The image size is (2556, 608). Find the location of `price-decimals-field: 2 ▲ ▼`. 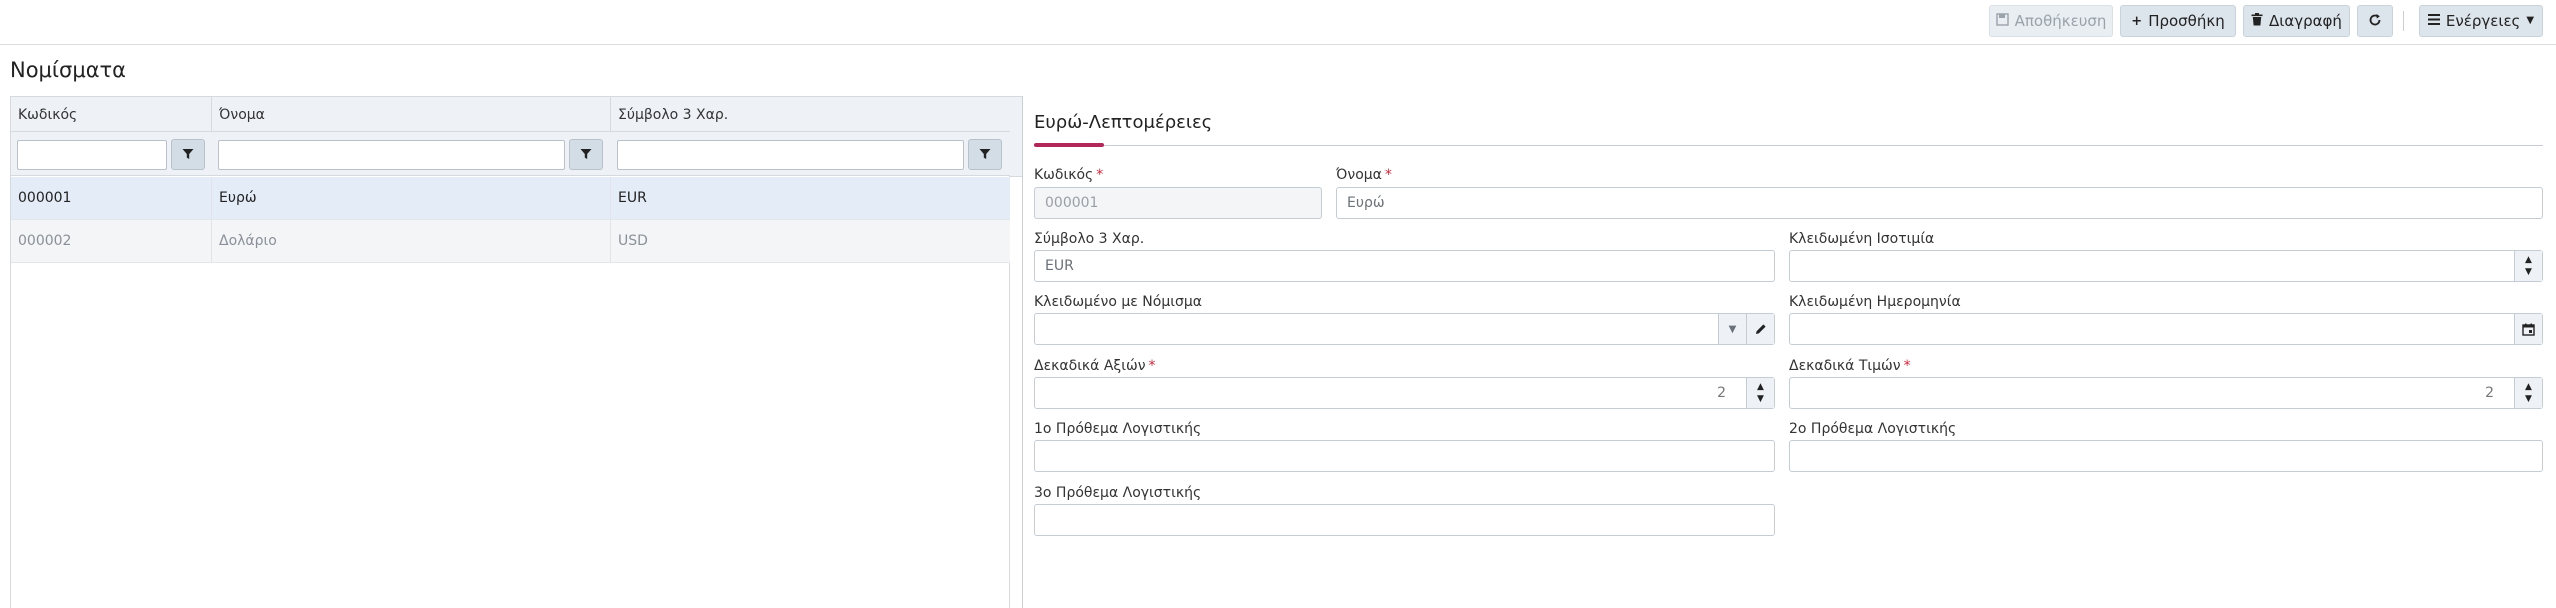

price-decimals-field: 2 ▲ ▼ is located at coordinates (2166, 393).